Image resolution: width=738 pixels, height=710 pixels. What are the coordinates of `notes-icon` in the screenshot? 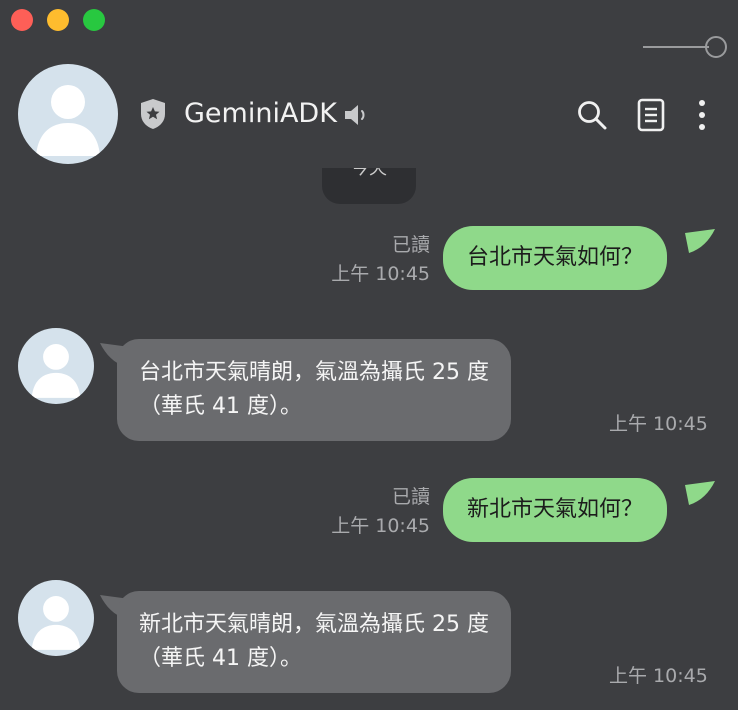 It's located at (651, 115).